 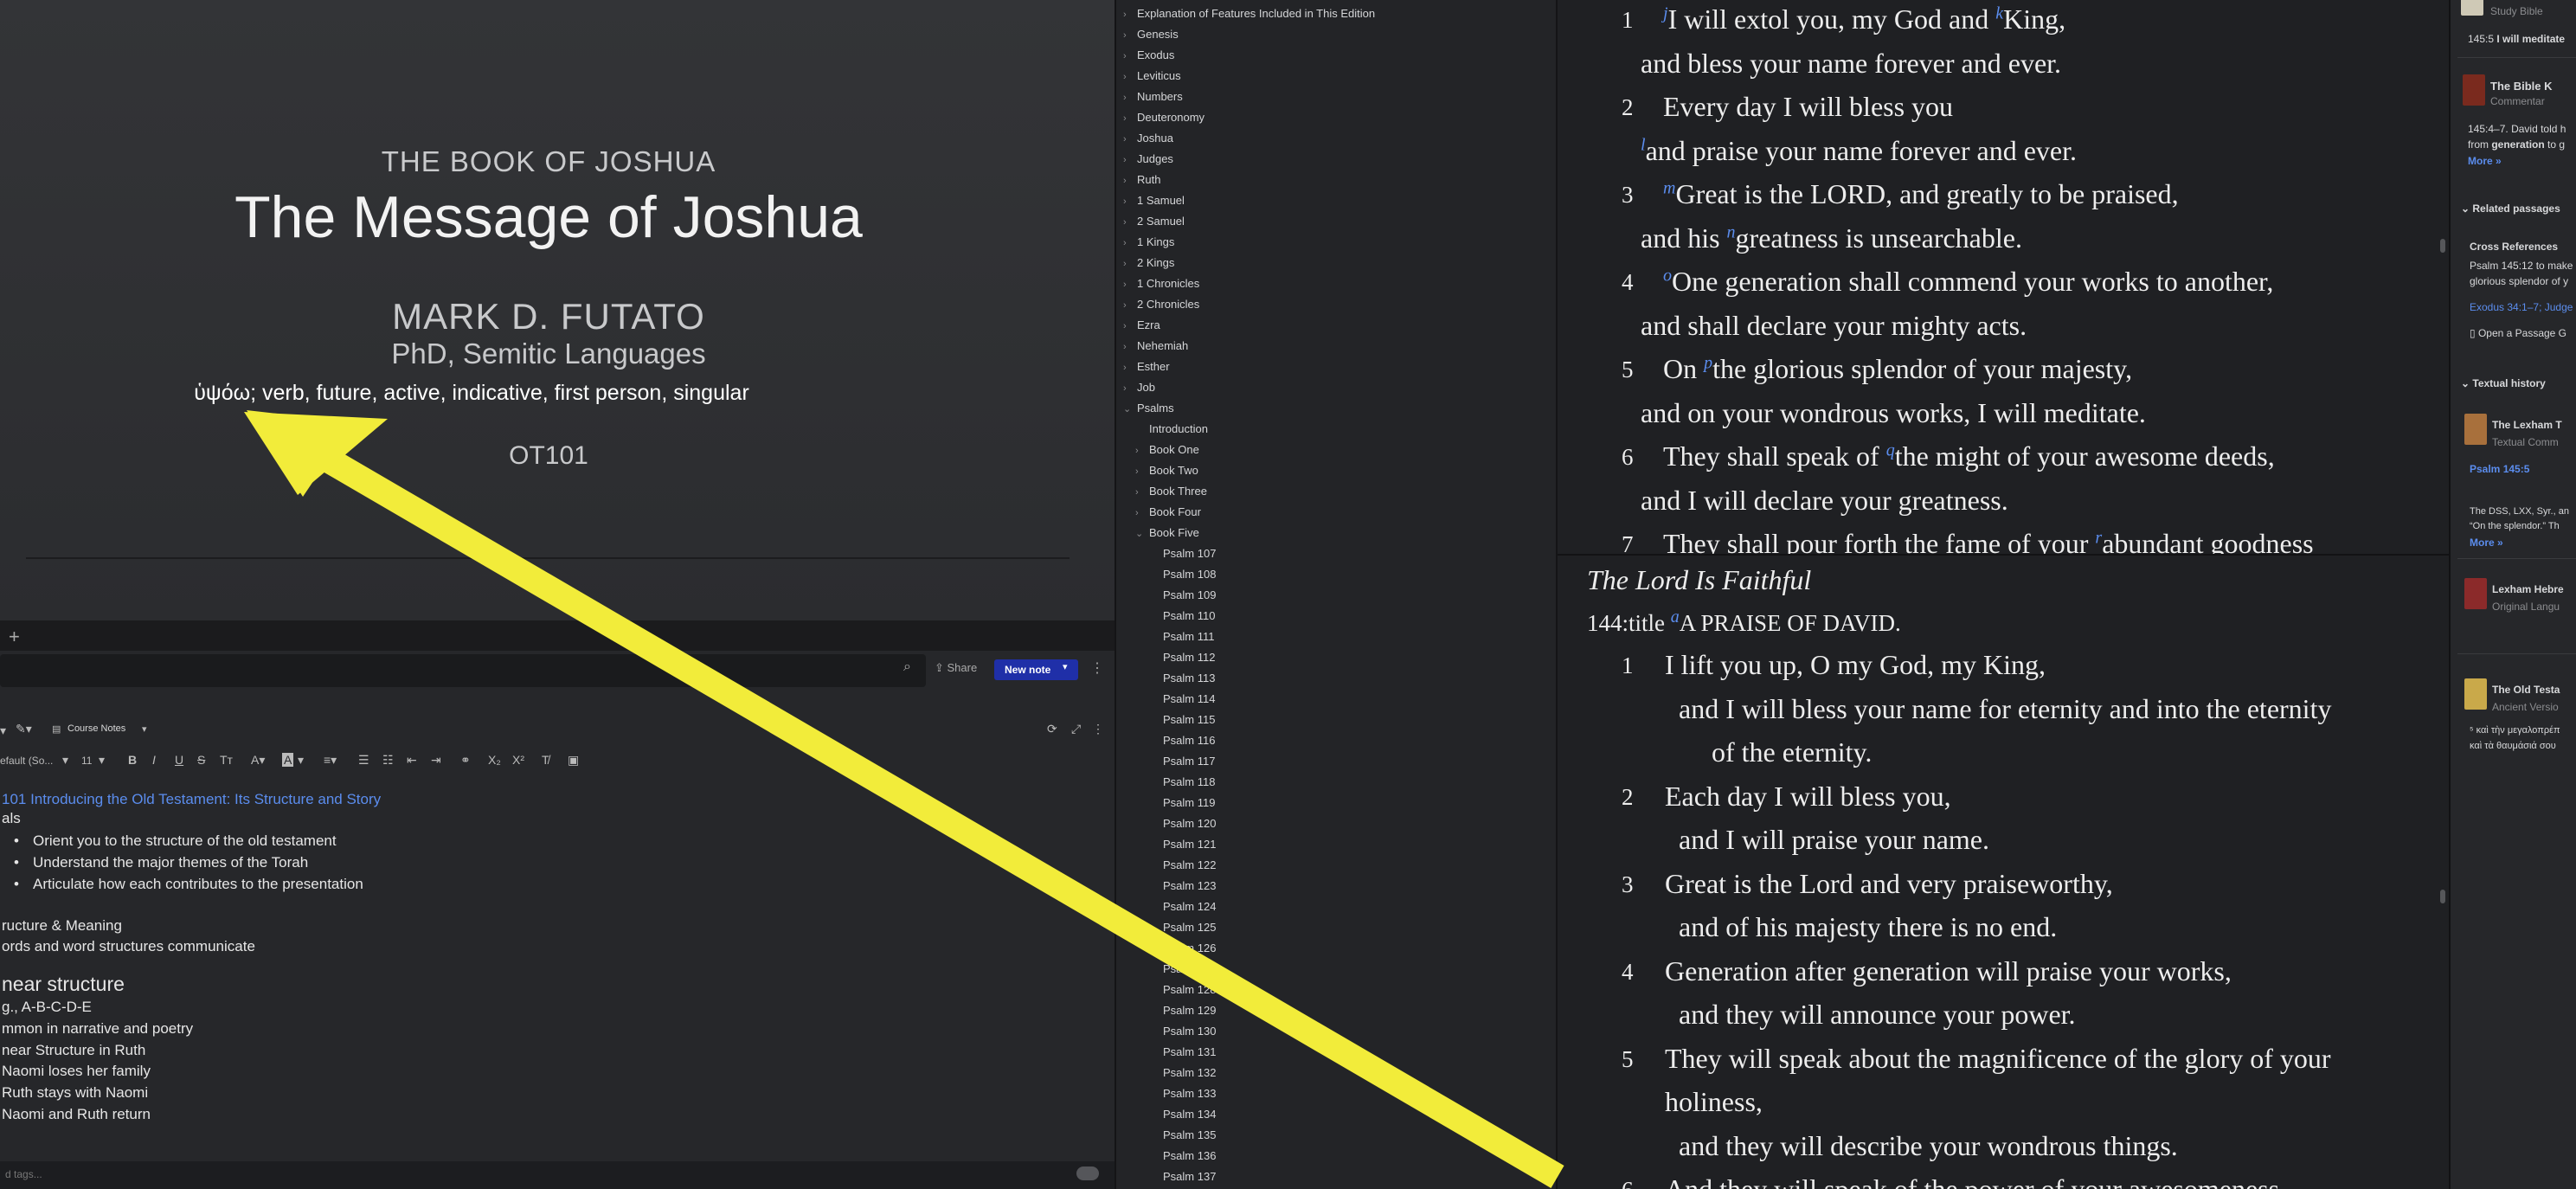 I want to click on tree-item-psalm: Psalm 135, so click(x=1183, y=1134).